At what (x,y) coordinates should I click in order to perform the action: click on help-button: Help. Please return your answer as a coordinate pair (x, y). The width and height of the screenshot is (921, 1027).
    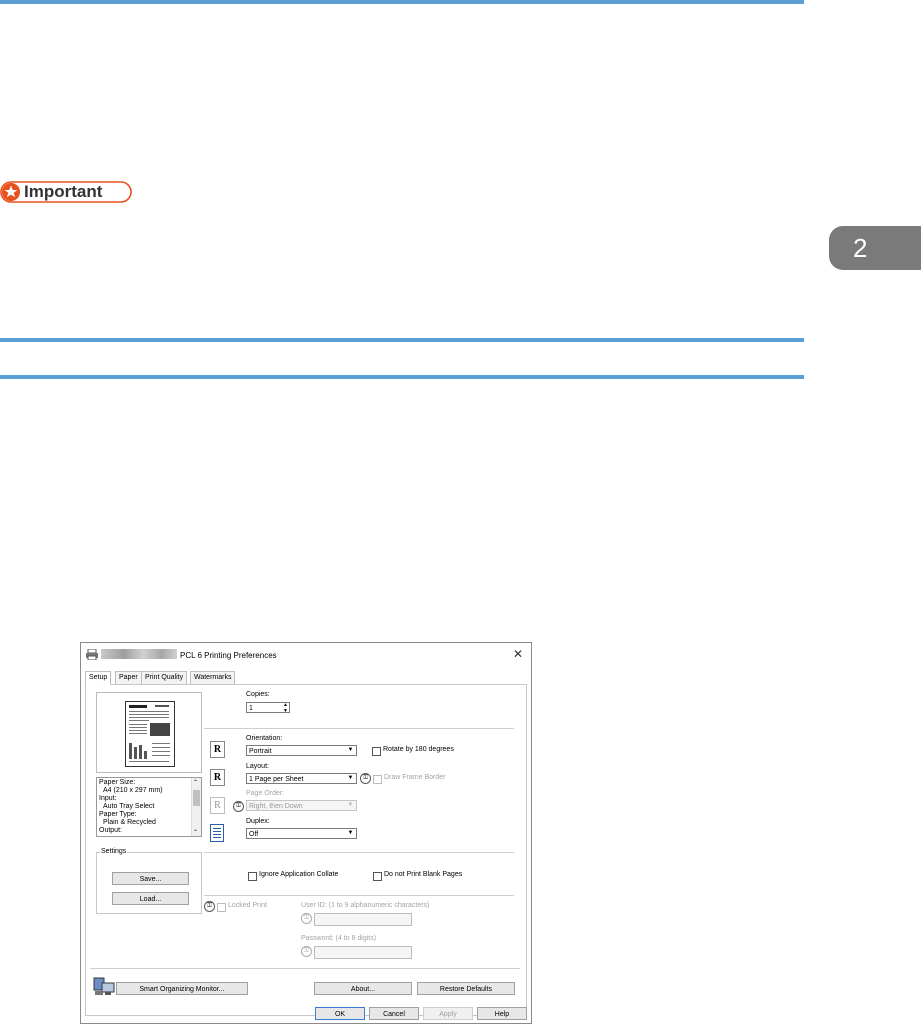
    Looking at the image, I should click on (502, 1013).